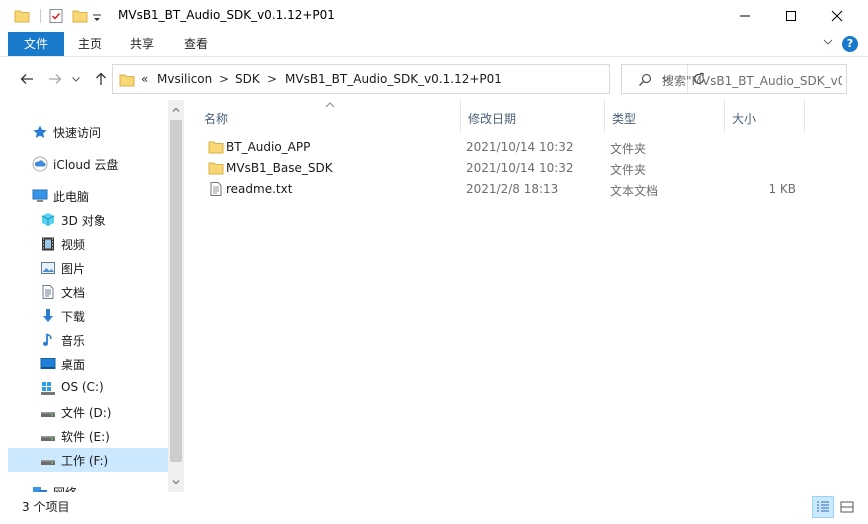  Describe the element at coordinates (73, 317) in the screenshot. I see `sidebar-item-label: 下载` at that location.